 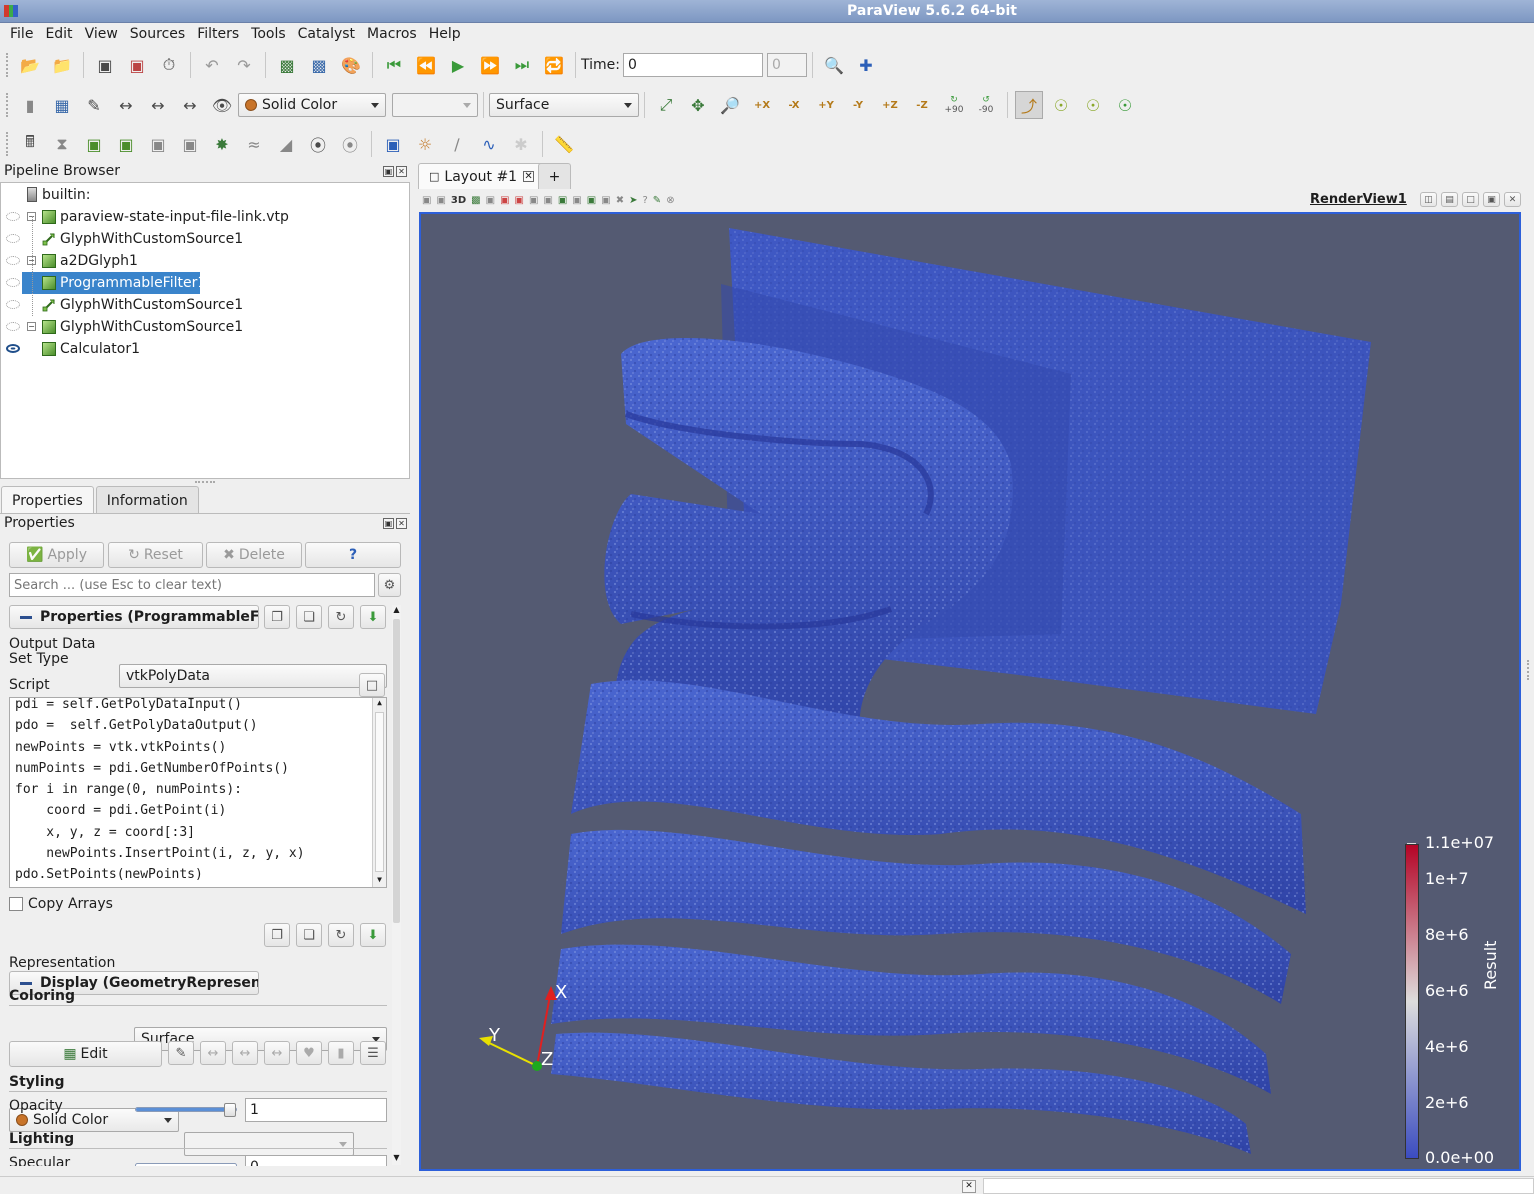 What do you see at coordinates (326, 34) in the screenshot?
I see `menu-catalyst: Catalyst` at bounding box center [326, 34].